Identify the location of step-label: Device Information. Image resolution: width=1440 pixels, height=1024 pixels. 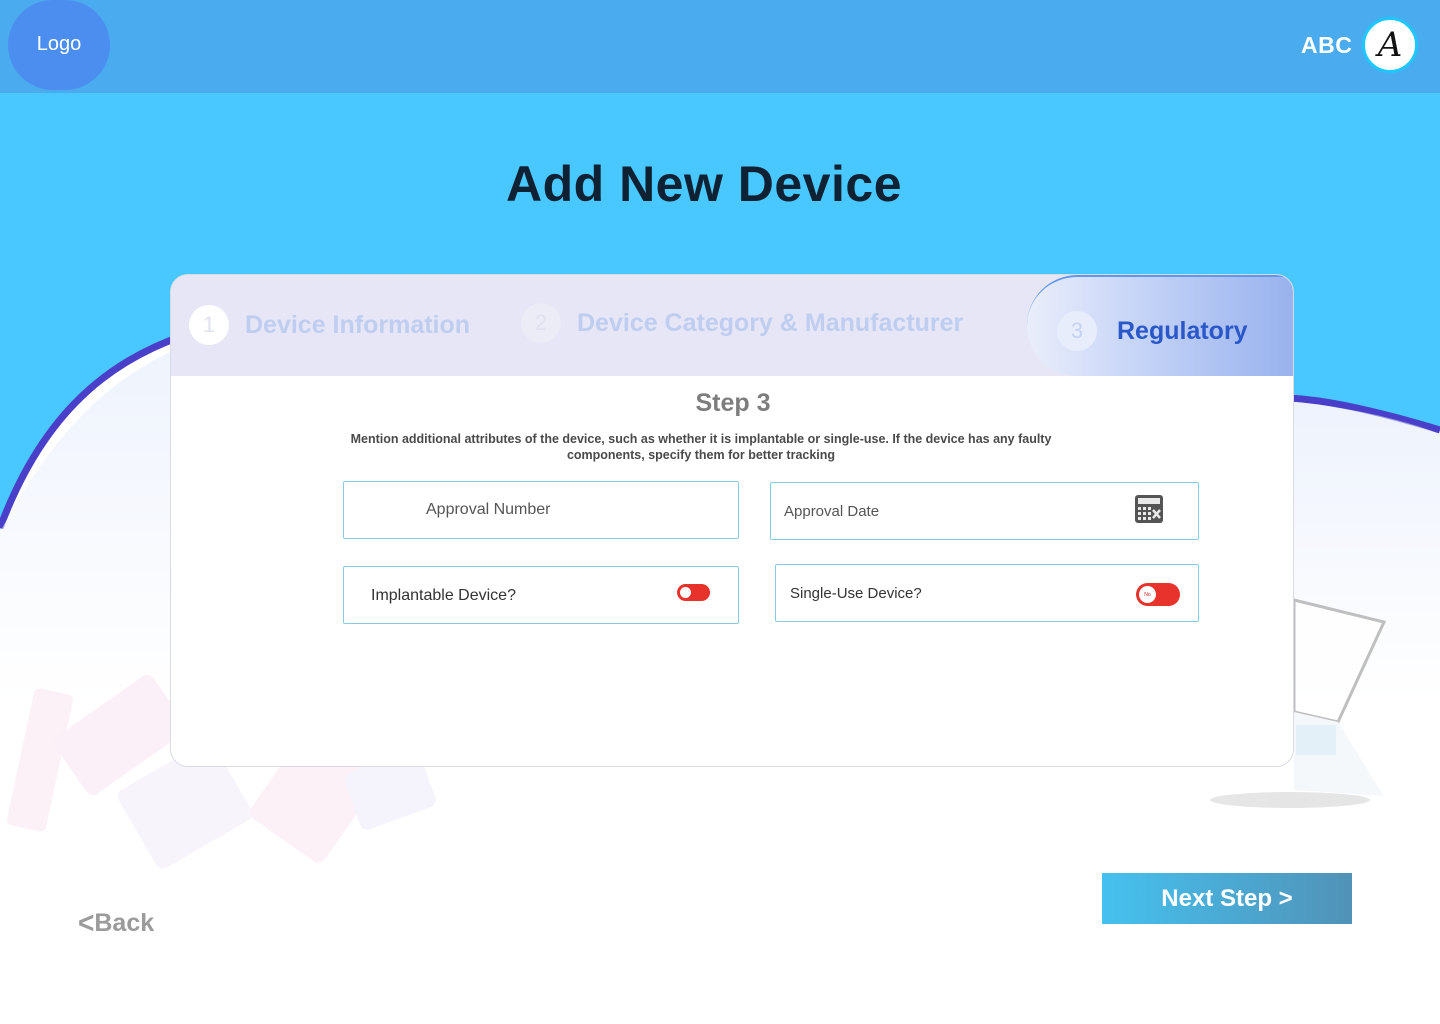
(358, 324).